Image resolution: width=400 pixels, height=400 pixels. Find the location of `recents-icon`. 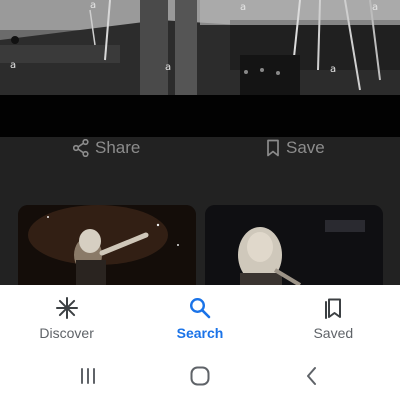

recents-icon is located at coordinates (88, 378).